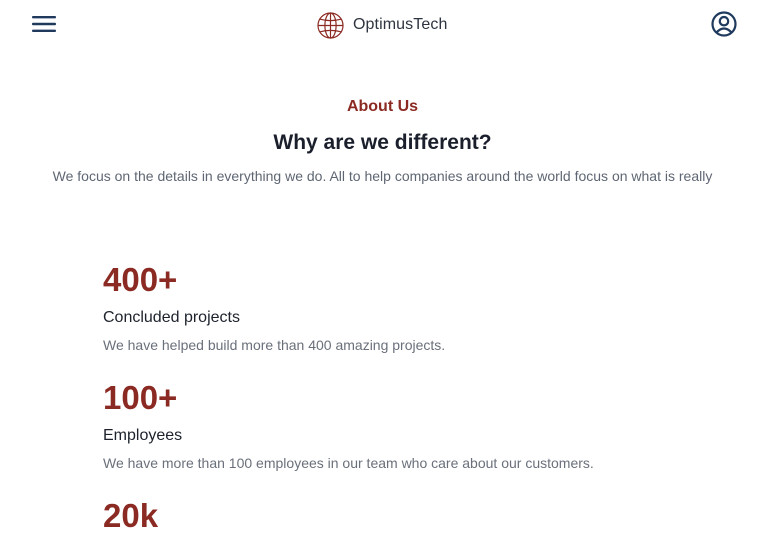  Describe the element at coordinates (140, 397) in the screenshot. I see `stat-value: 100+` at that location.